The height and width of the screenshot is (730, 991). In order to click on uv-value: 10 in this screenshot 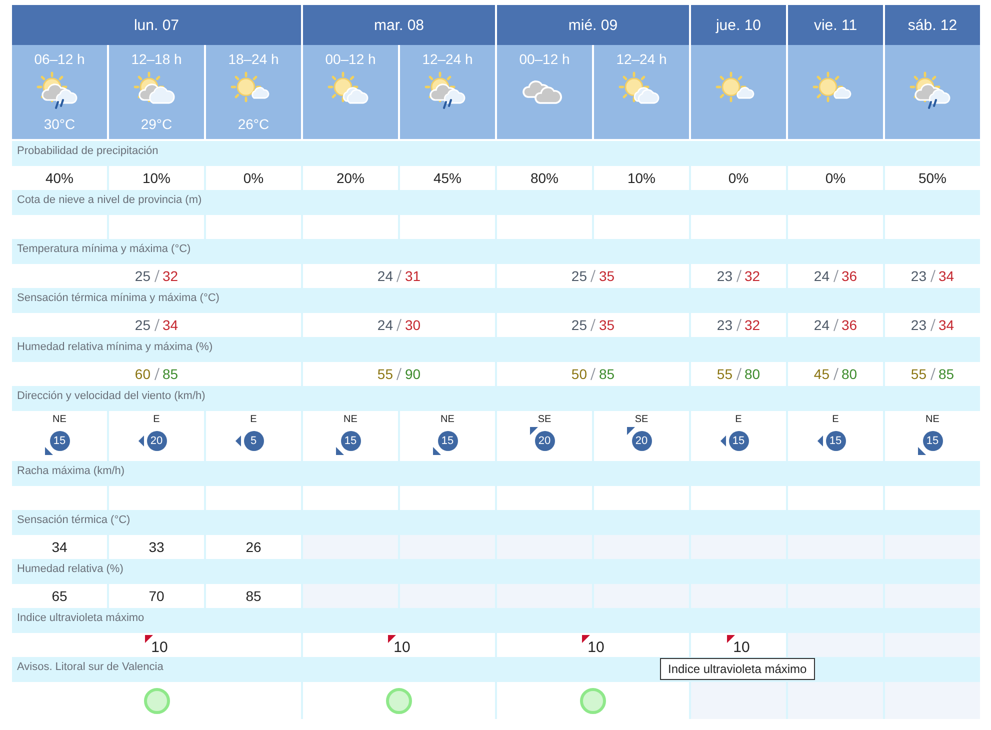, I will do `click(159, 647)`.